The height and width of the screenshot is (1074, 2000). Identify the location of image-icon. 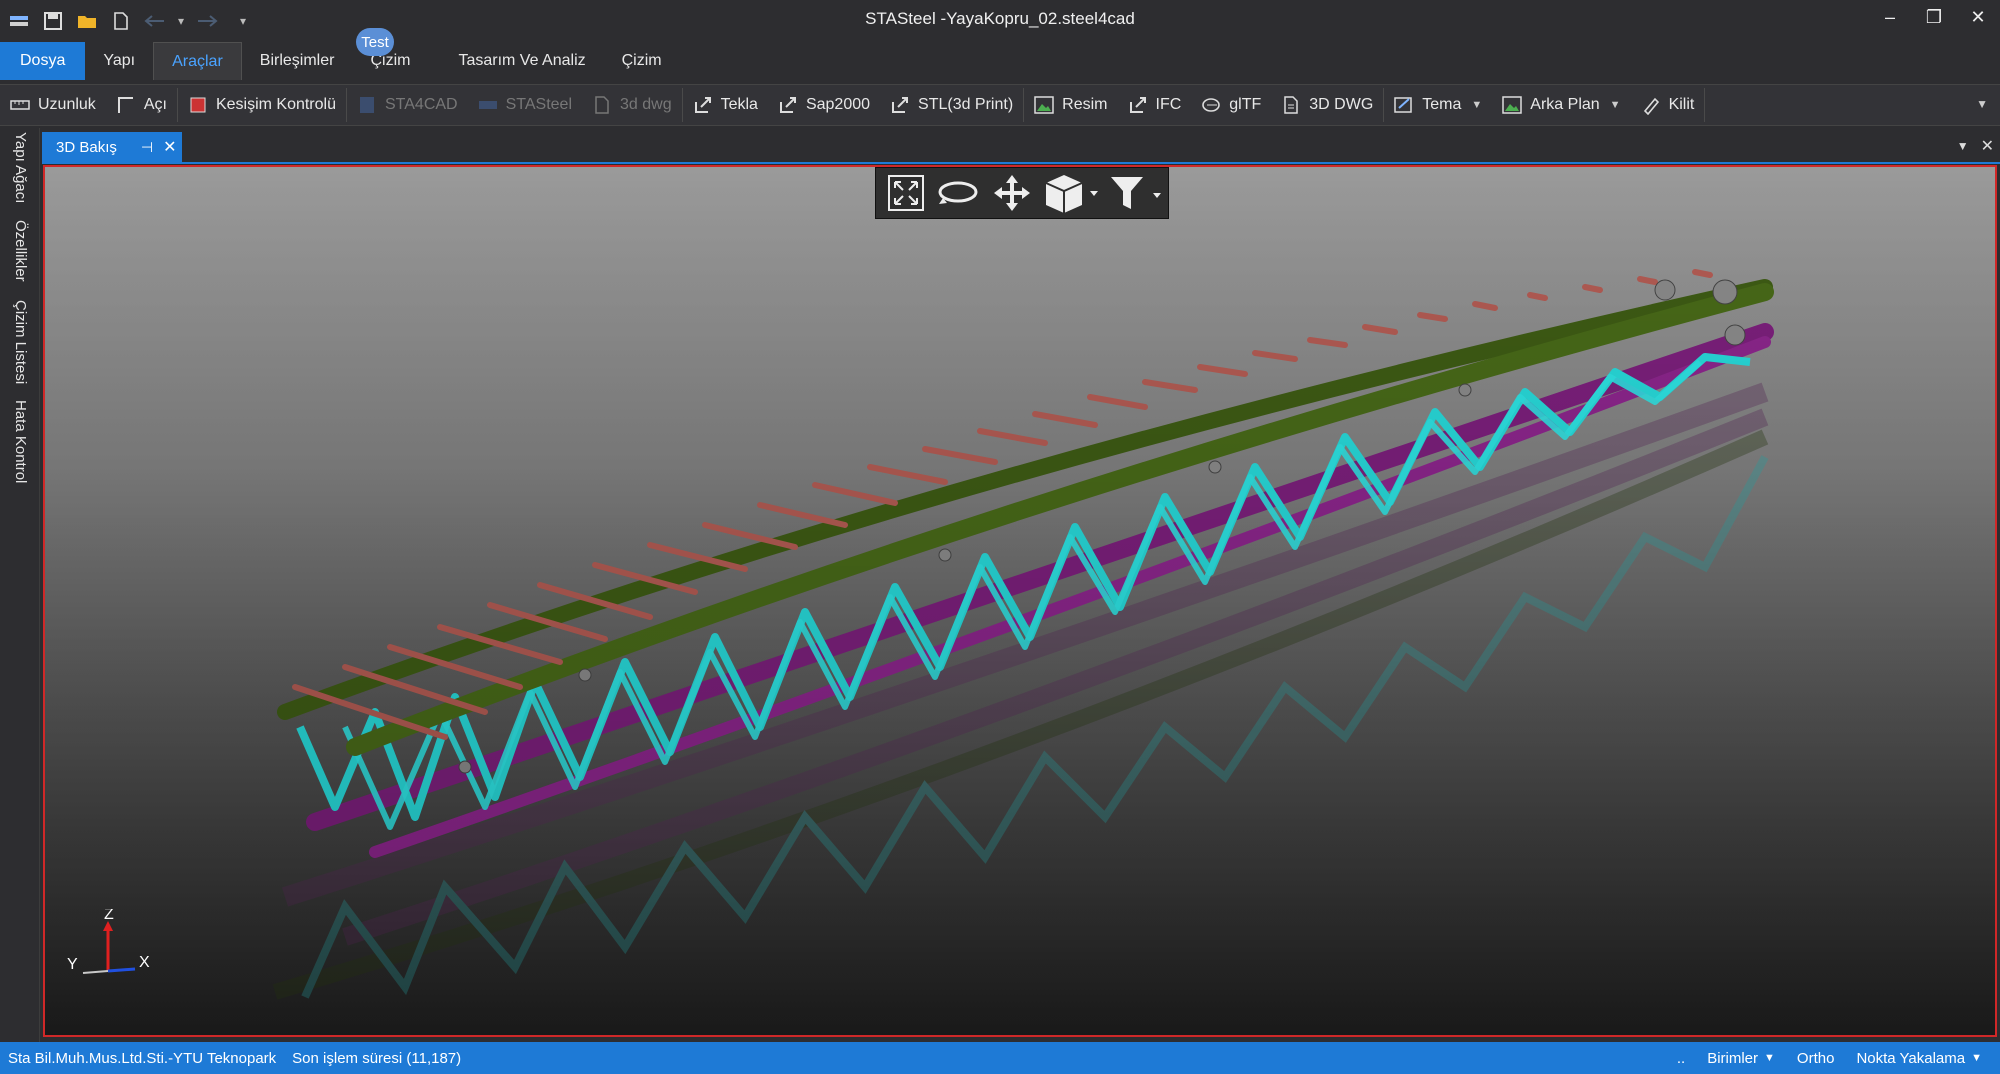
(1044, 105).